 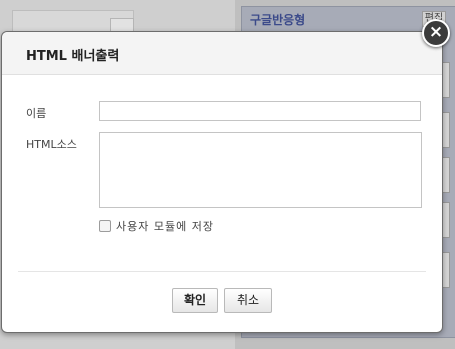 I want to click on html-source-label: HTML소스, so click(x=51, y=144).